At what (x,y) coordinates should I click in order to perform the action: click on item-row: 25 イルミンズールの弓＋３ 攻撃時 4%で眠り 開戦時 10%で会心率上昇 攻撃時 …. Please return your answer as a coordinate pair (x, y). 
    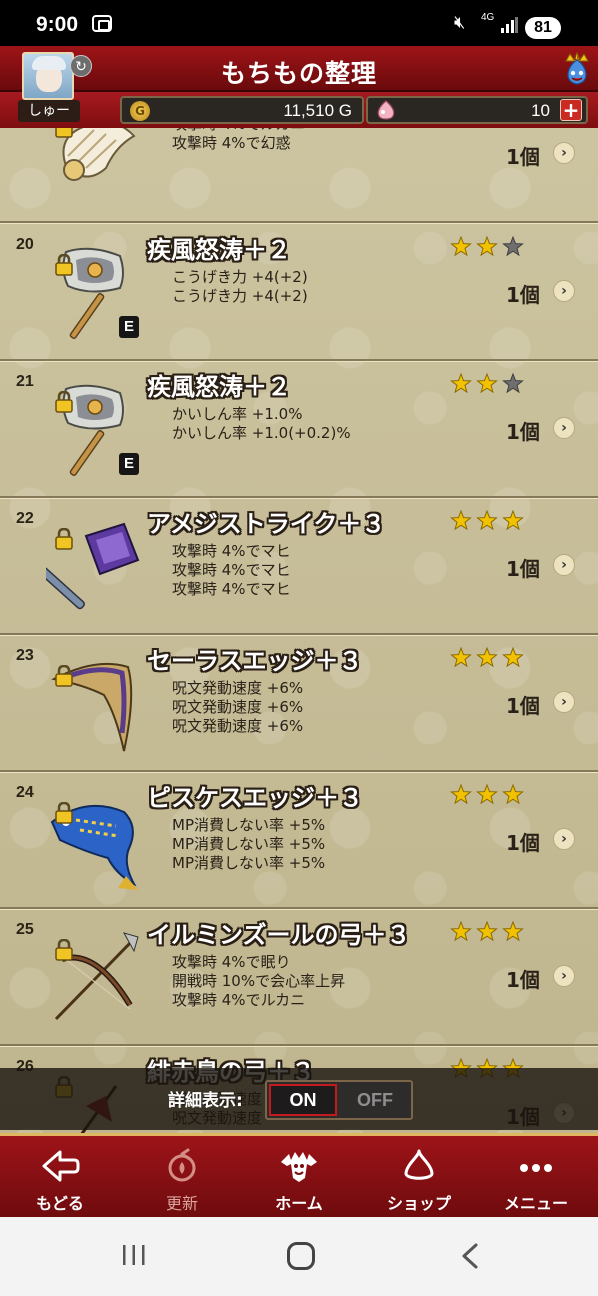
    Looking at the image, I should click on (299, 977).